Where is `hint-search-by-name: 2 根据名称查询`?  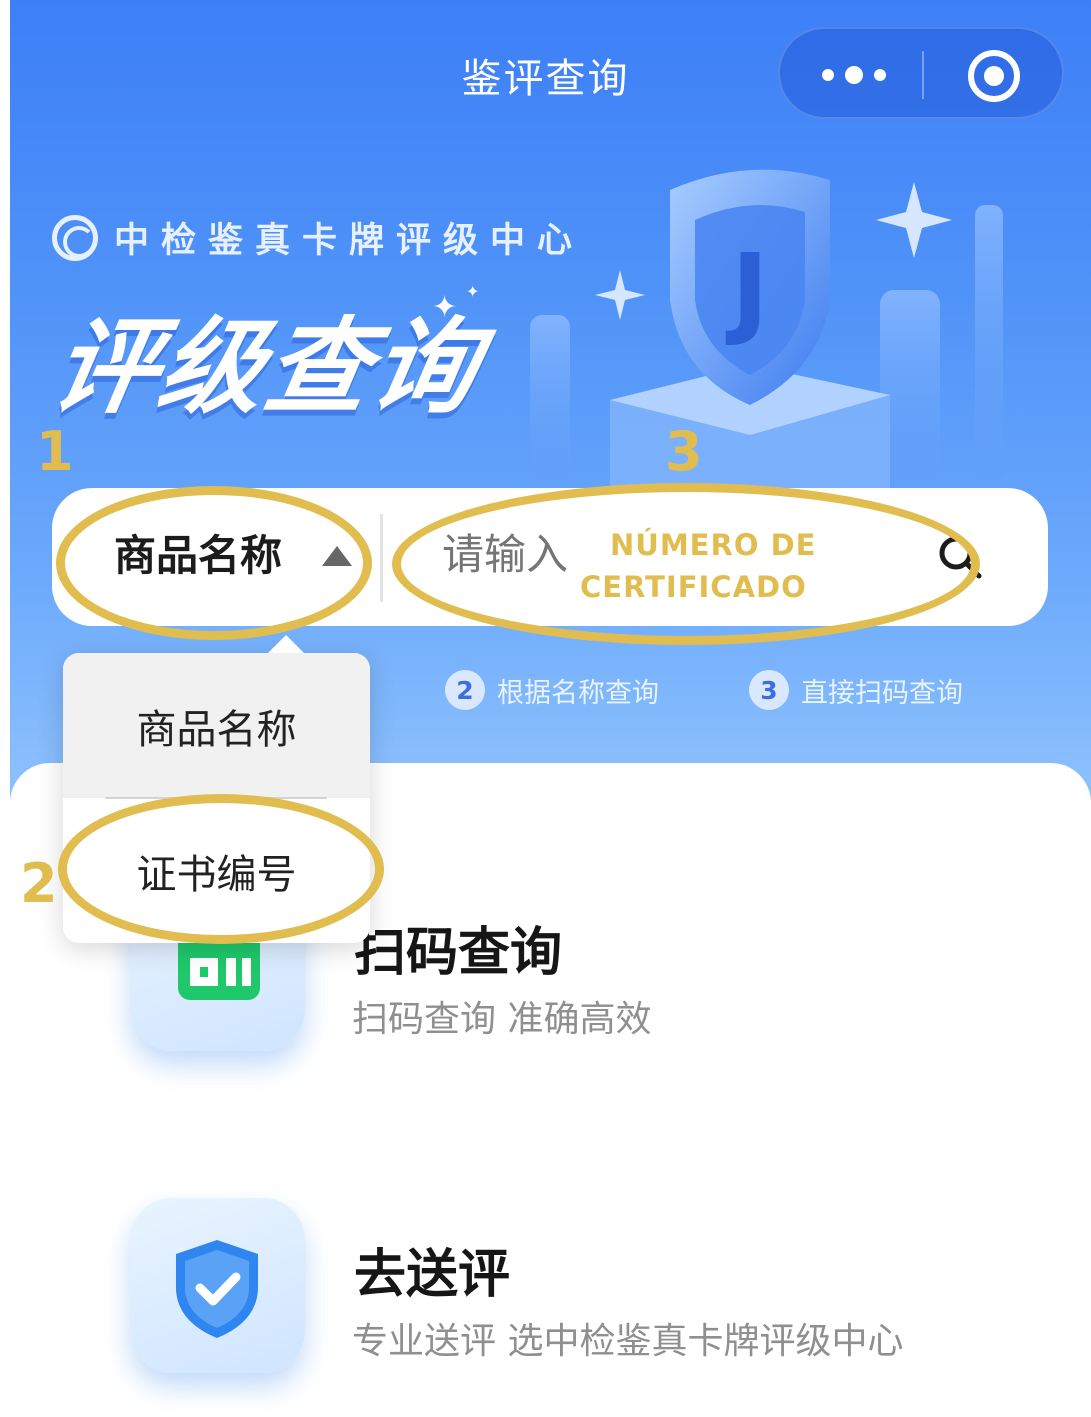
hint-search-by-name: 2 根据名称查询 is located at coordinates (552, 690).